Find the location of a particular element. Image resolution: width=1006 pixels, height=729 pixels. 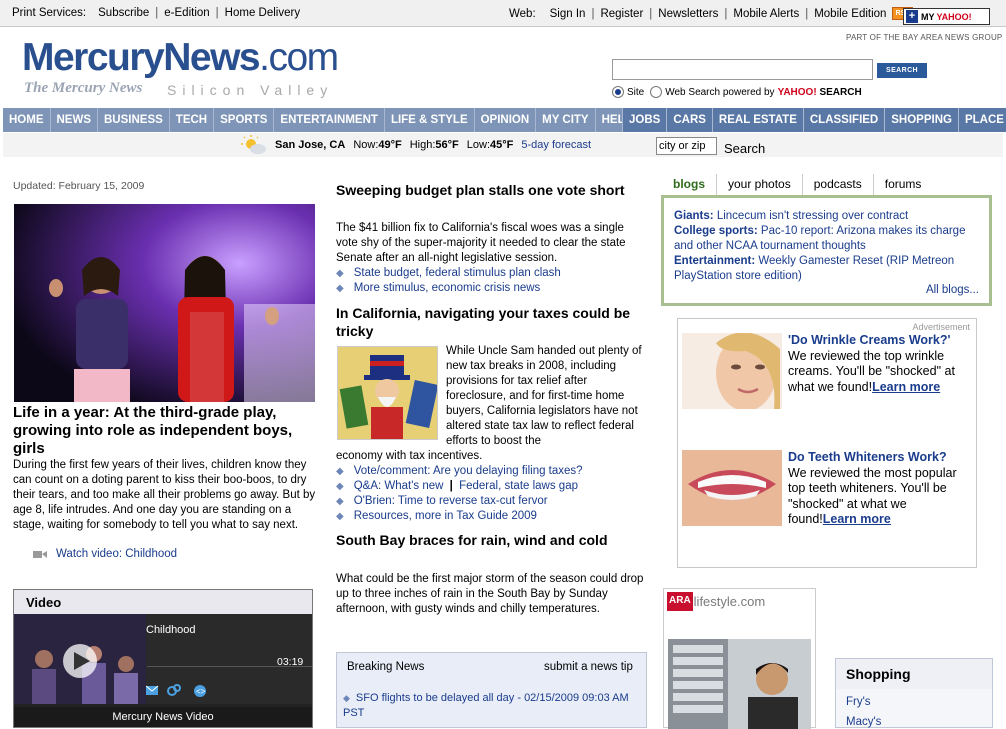

mobile-edition-link: Mobile Edition is located at coordinates (850, 14).